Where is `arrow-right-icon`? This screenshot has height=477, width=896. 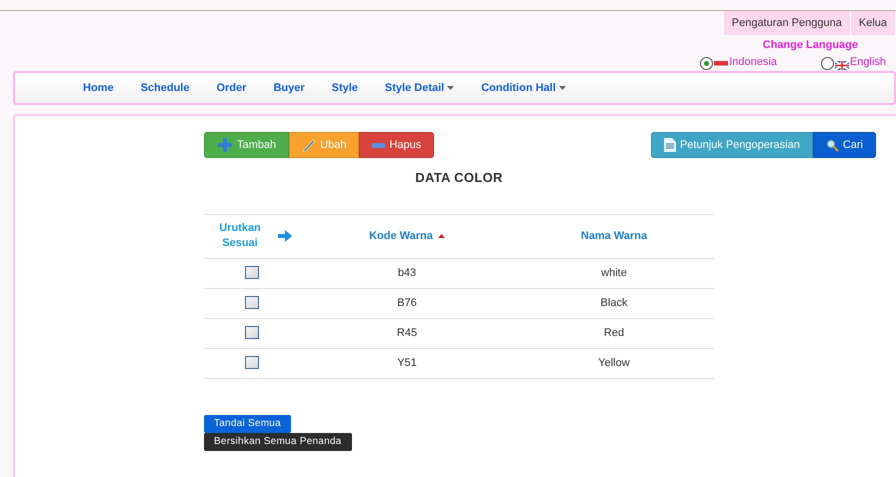 arrow-right-icon is located at coordinates (285, 236).